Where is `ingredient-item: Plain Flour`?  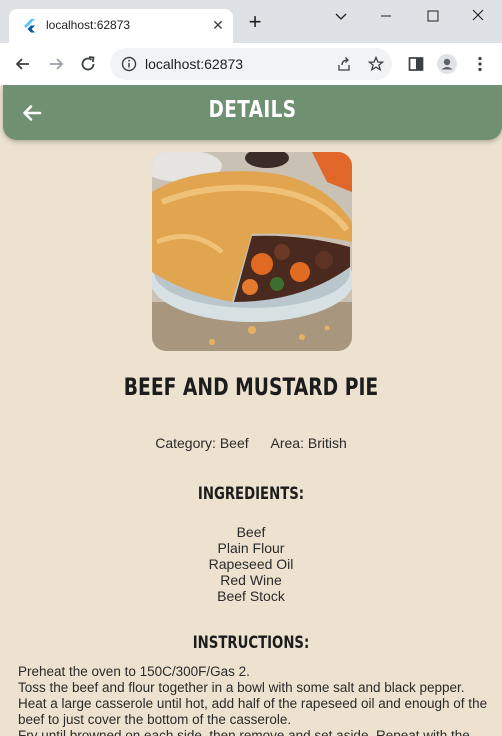 ingredient-item: Plain Flour is located at coordinates (251, 548).